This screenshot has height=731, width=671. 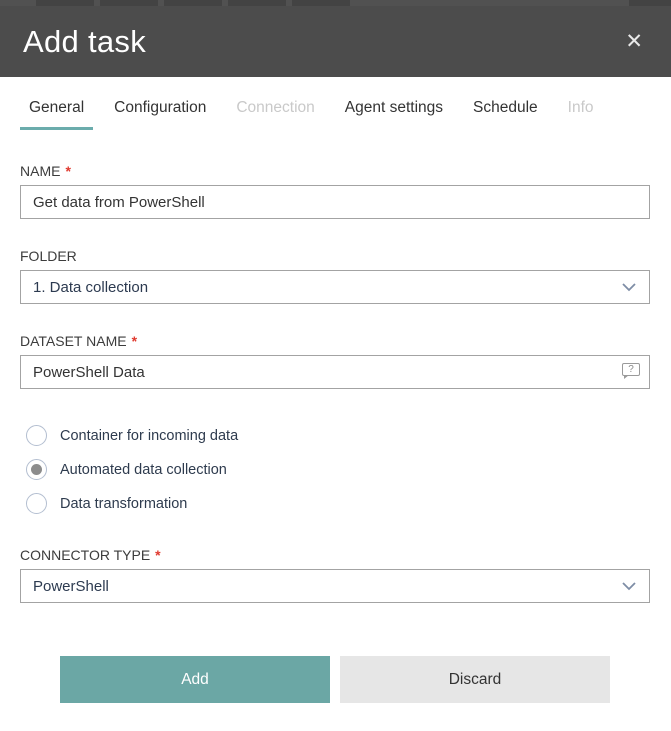 What do you see at coordinates (36, 469) in the screenshot?
I see `radio-button-selected-icon` at bounding box center [36, 469].